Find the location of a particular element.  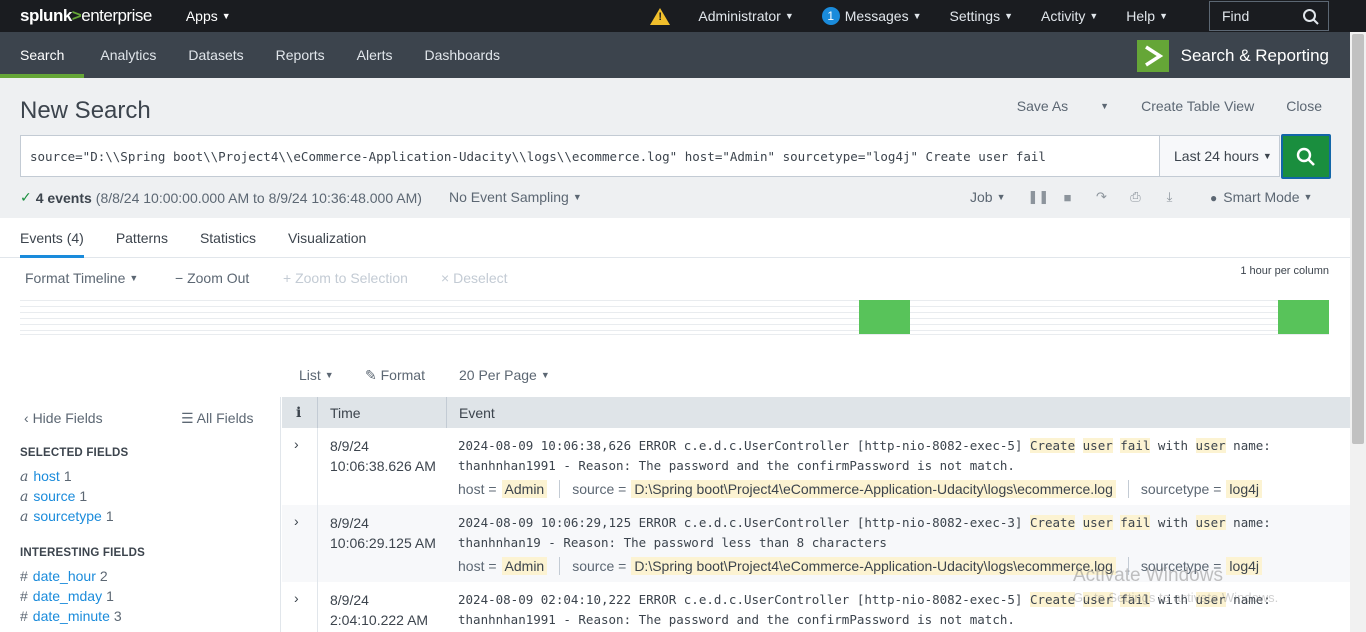

app-logo-icon is located at coordinates (1152, 56).